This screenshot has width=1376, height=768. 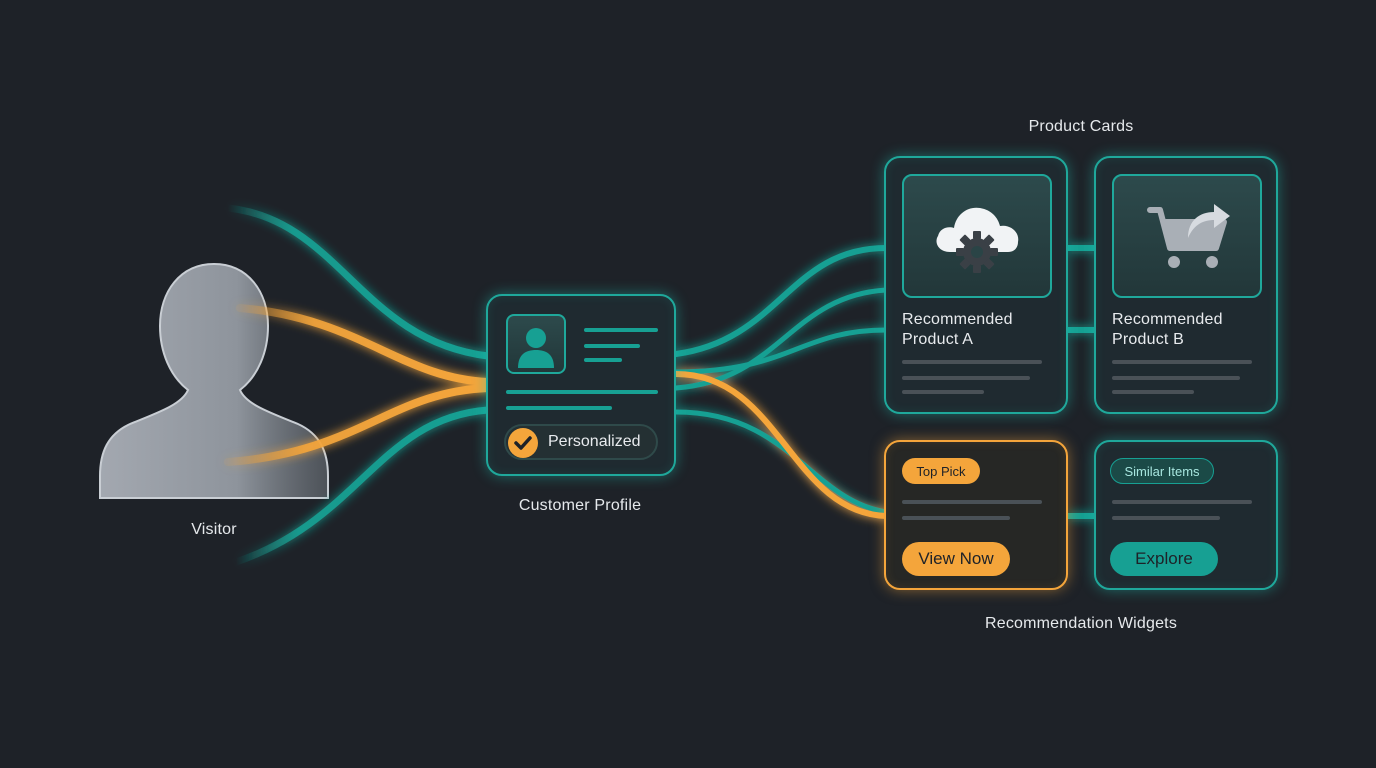 I want to click on cart-share-icon, so click(x=1188, y=236).